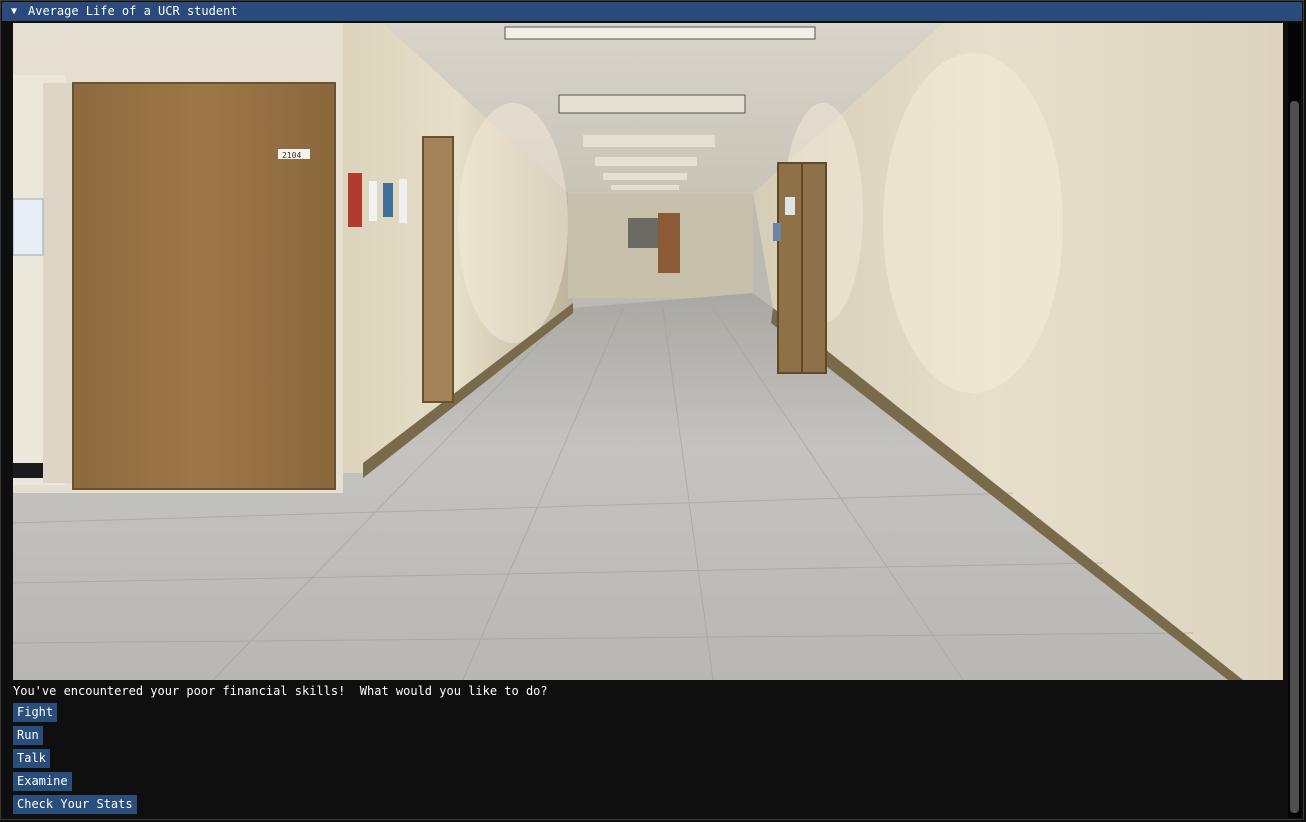  Describe the element at coordinates (35, 712) in the screenshot. I see `fight-button: Fight` at that location.